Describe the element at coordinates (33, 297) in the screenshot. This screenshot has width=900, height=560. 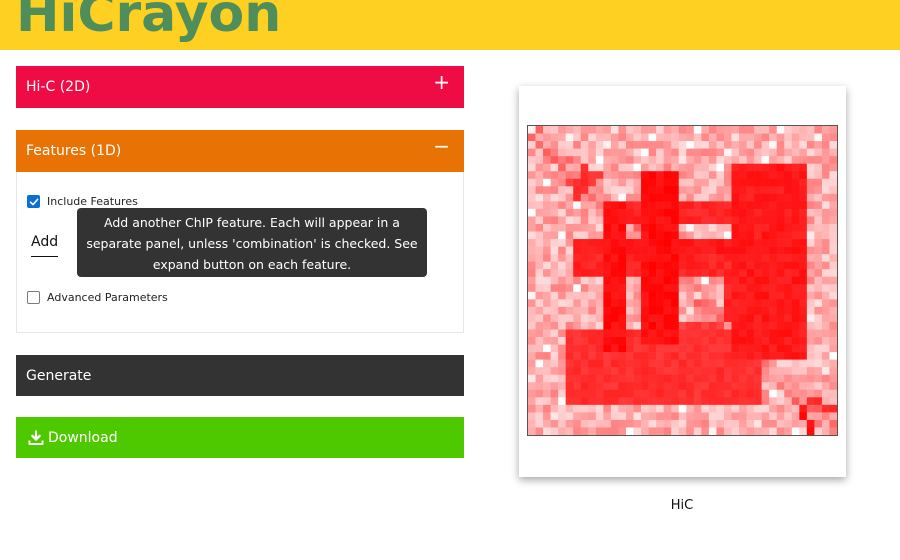
I see `advanced-parameters-checkbox` at that location.